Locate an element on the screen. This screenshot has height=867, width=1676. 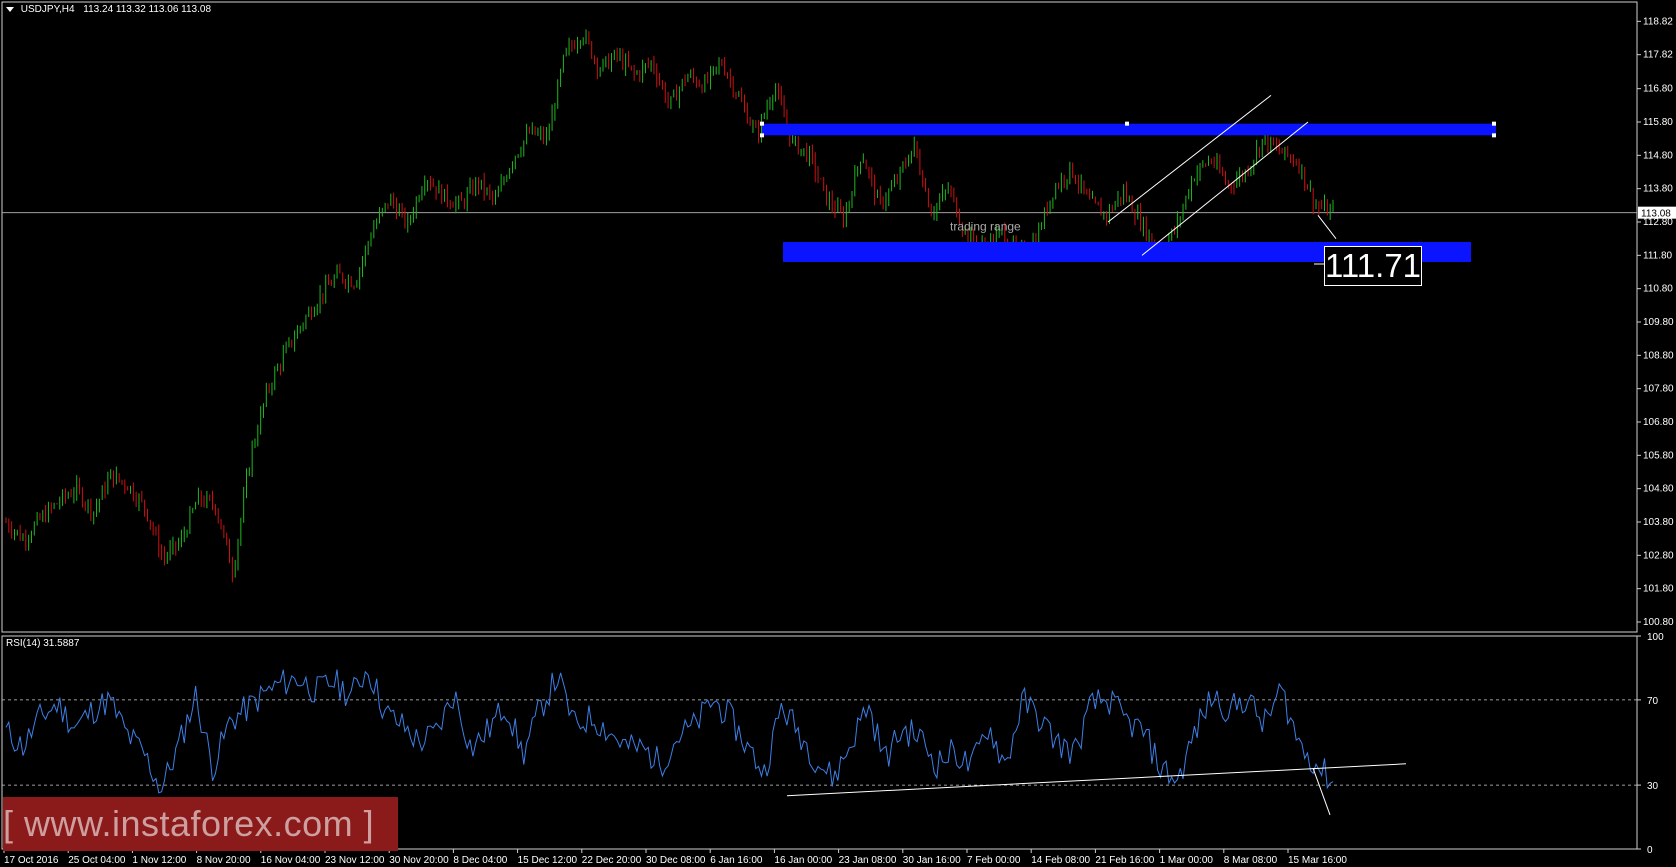
current-price-tag-text: 113.08 is located at coordinates (1656, 214).